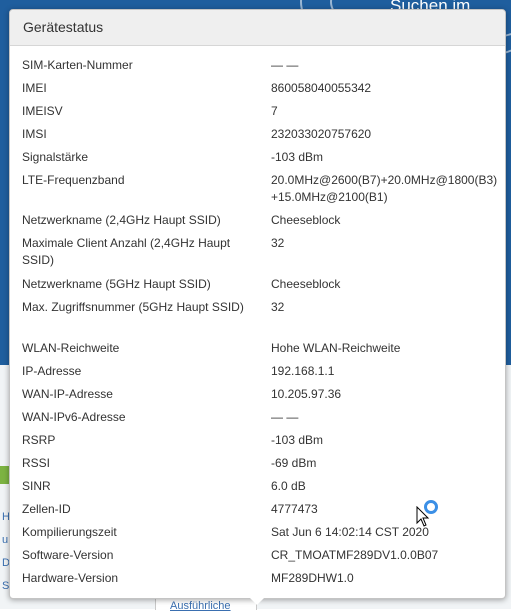  What do you see at coordinates (257, 65) in the screenshot?
I see `status-row-sim-number: SIM-Karten-Nummer — —` at bounding box center [257, 65].